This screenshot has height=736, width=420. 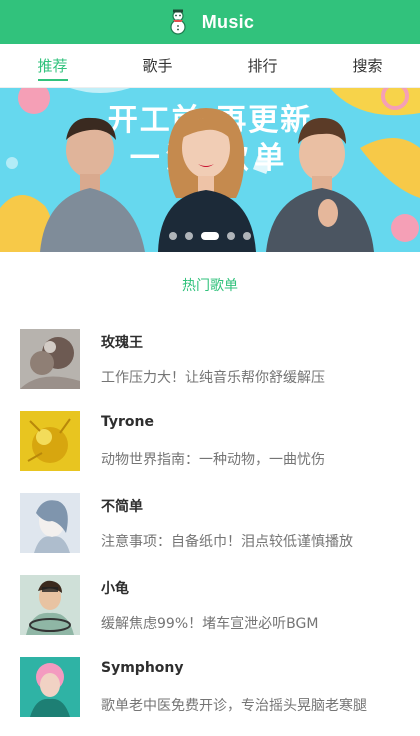 I want to click on playlist-name: 玫瑰王, so click(x=122, y=343).